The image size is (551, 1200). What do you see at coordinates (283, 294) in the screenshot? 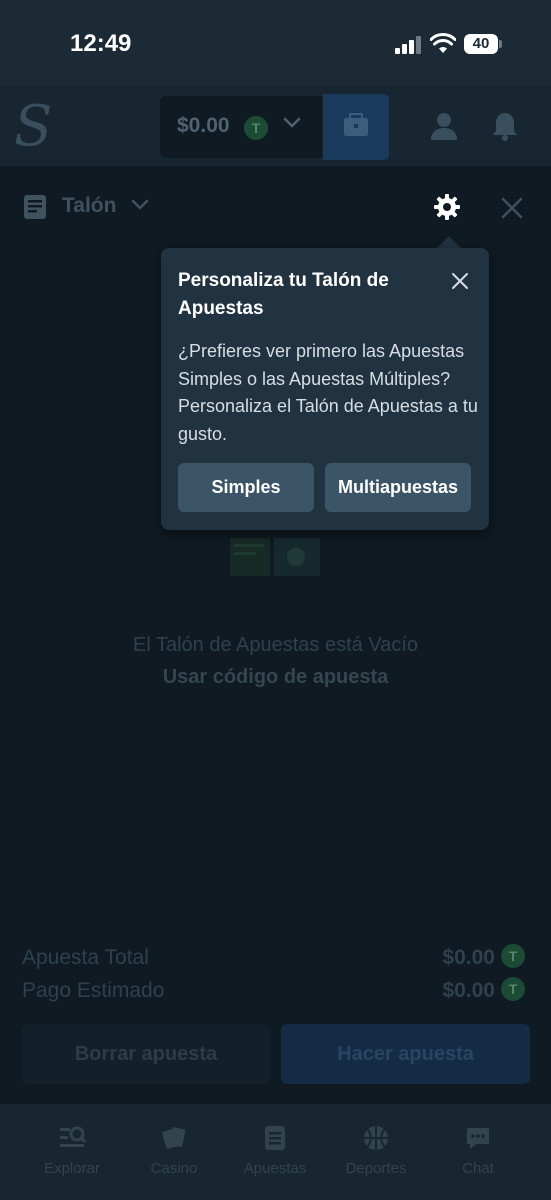
I see `popover-title: Personaliza tu Talón de Apuestas` at bounding box center [283, 294].